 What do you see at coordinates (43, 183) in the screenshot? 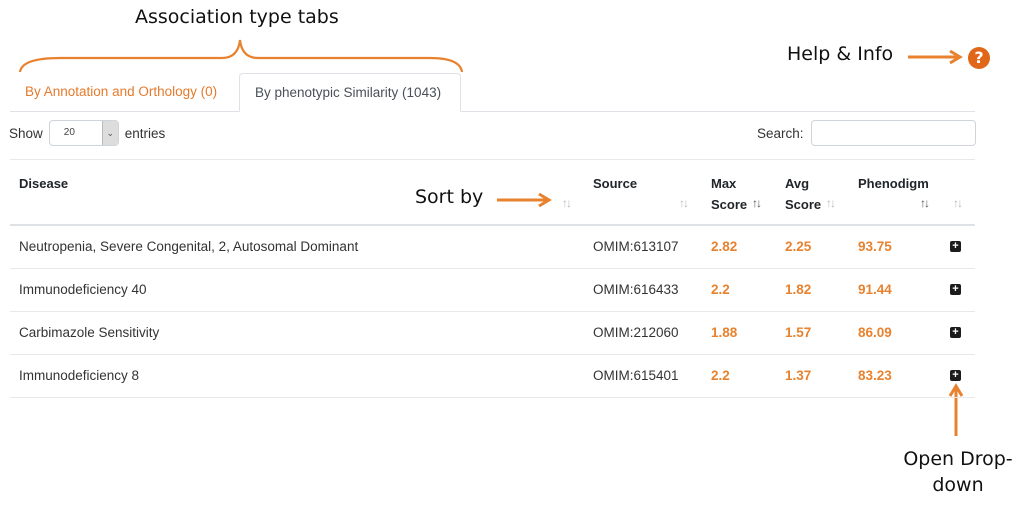
I see `header-disease: Disease` at bounding box center [43, 183].